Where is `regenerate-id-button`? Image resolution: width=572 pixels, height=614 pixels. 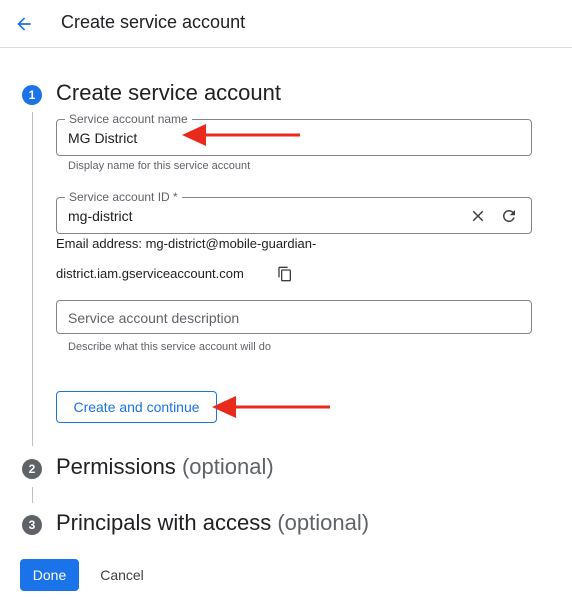
regenerate-id-button is located at coordinates (509, 216).